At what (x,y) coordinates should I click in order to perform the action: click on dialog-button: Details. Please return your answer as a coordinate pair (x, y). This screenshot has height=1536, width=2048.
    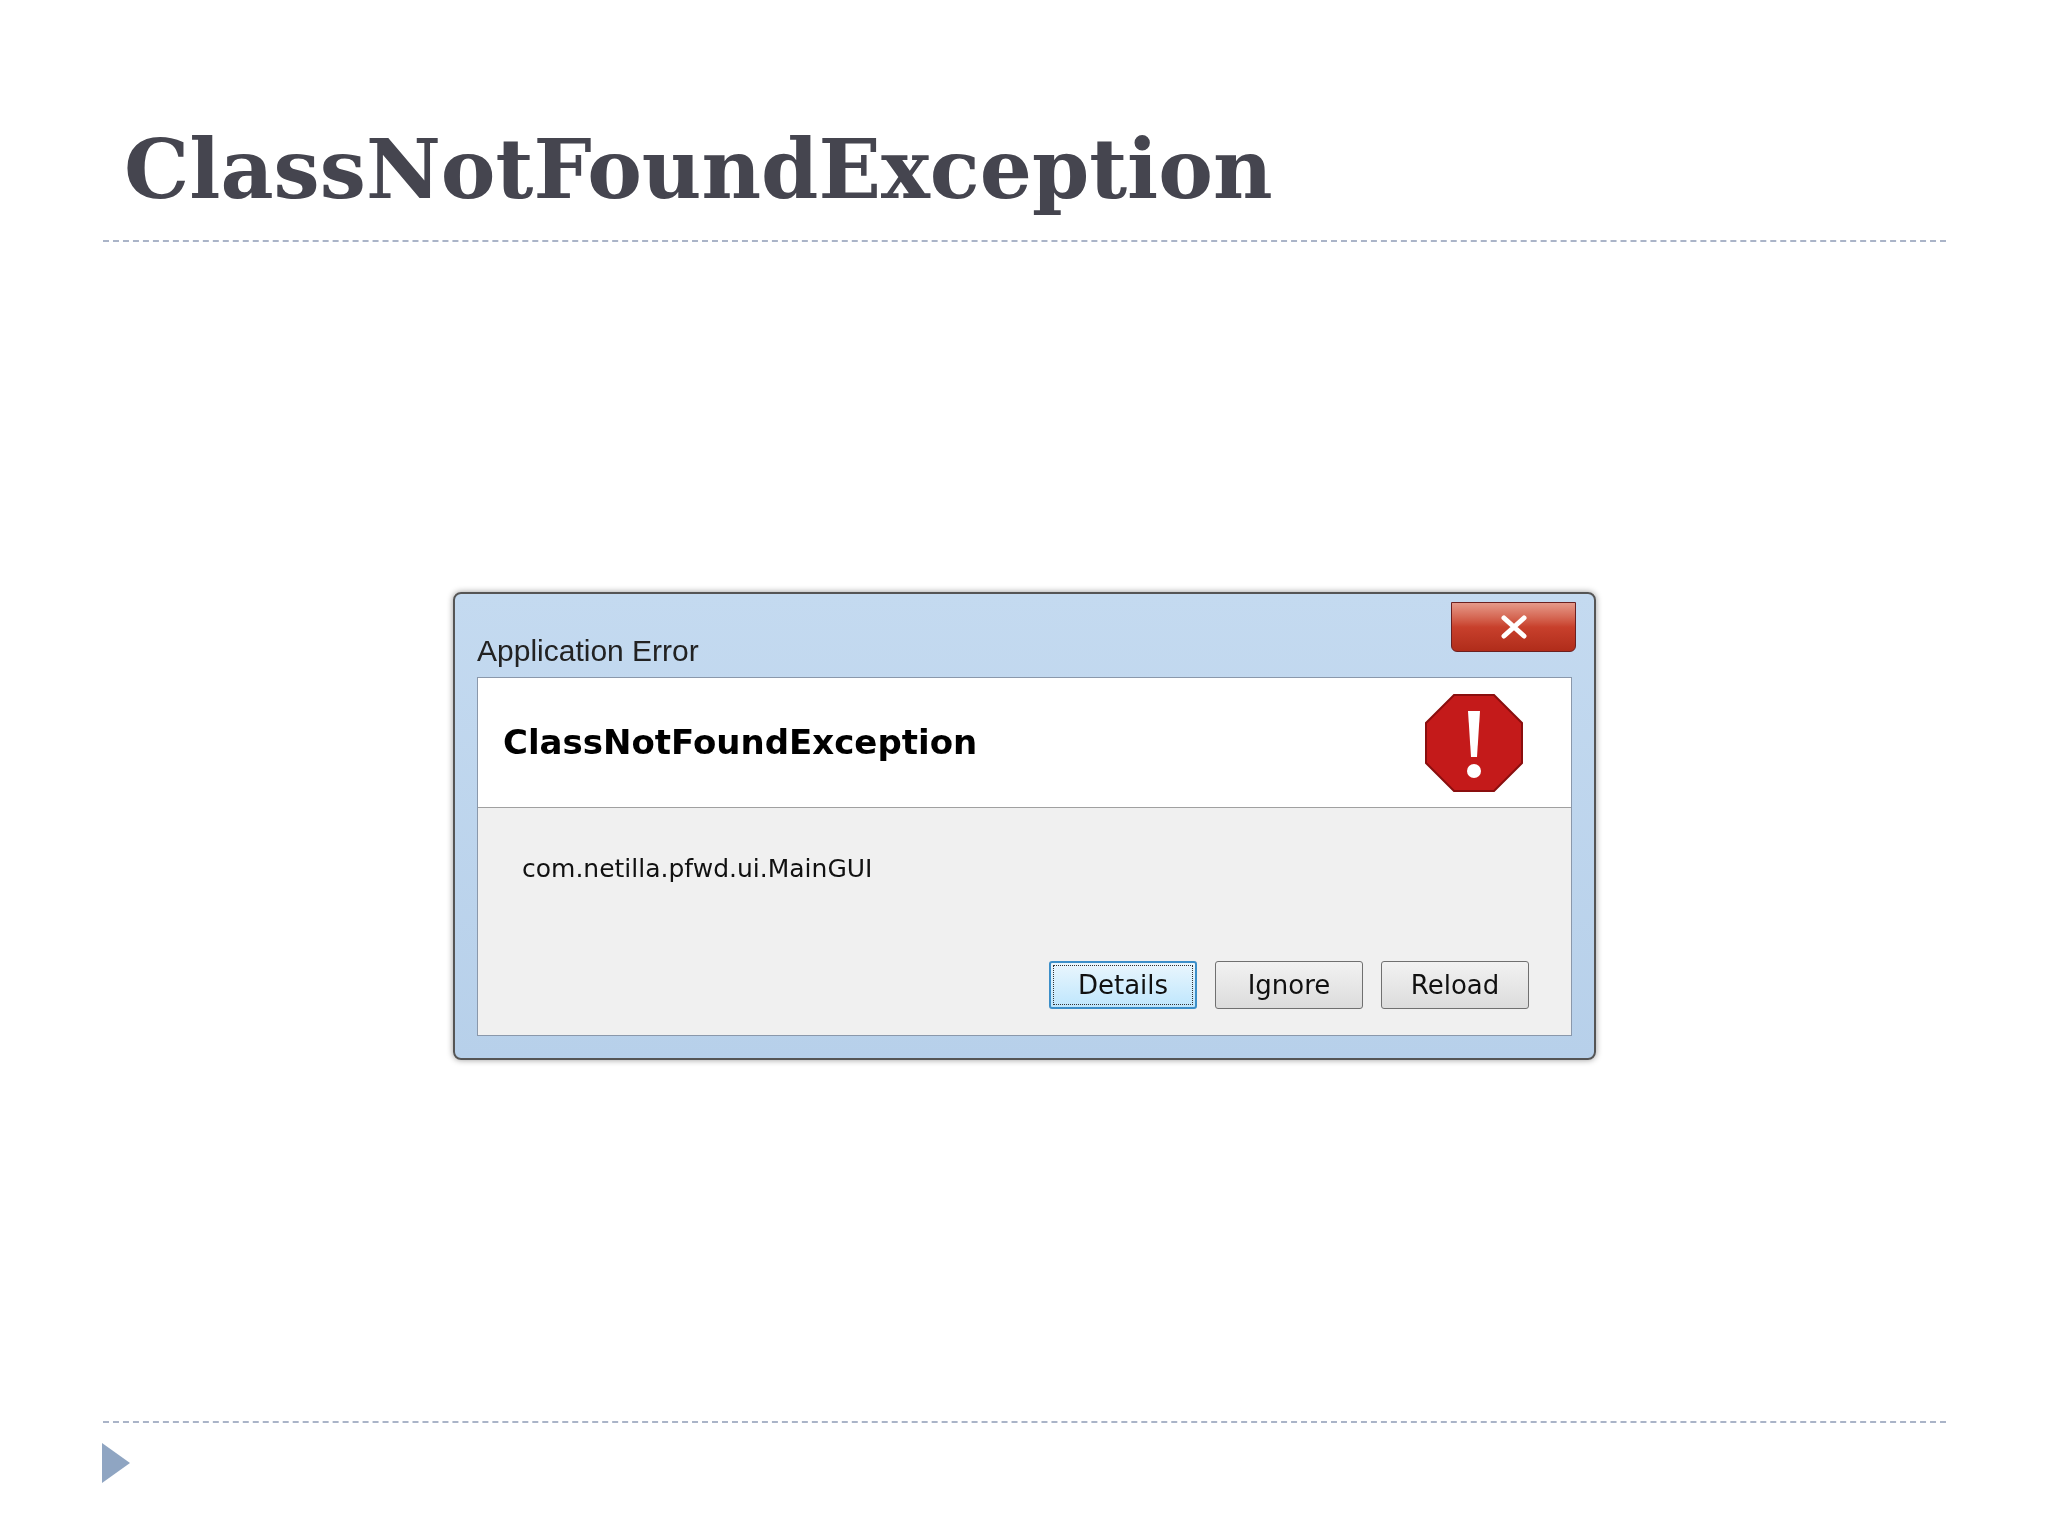
    Looking at the image, I should click on (1123, 985).